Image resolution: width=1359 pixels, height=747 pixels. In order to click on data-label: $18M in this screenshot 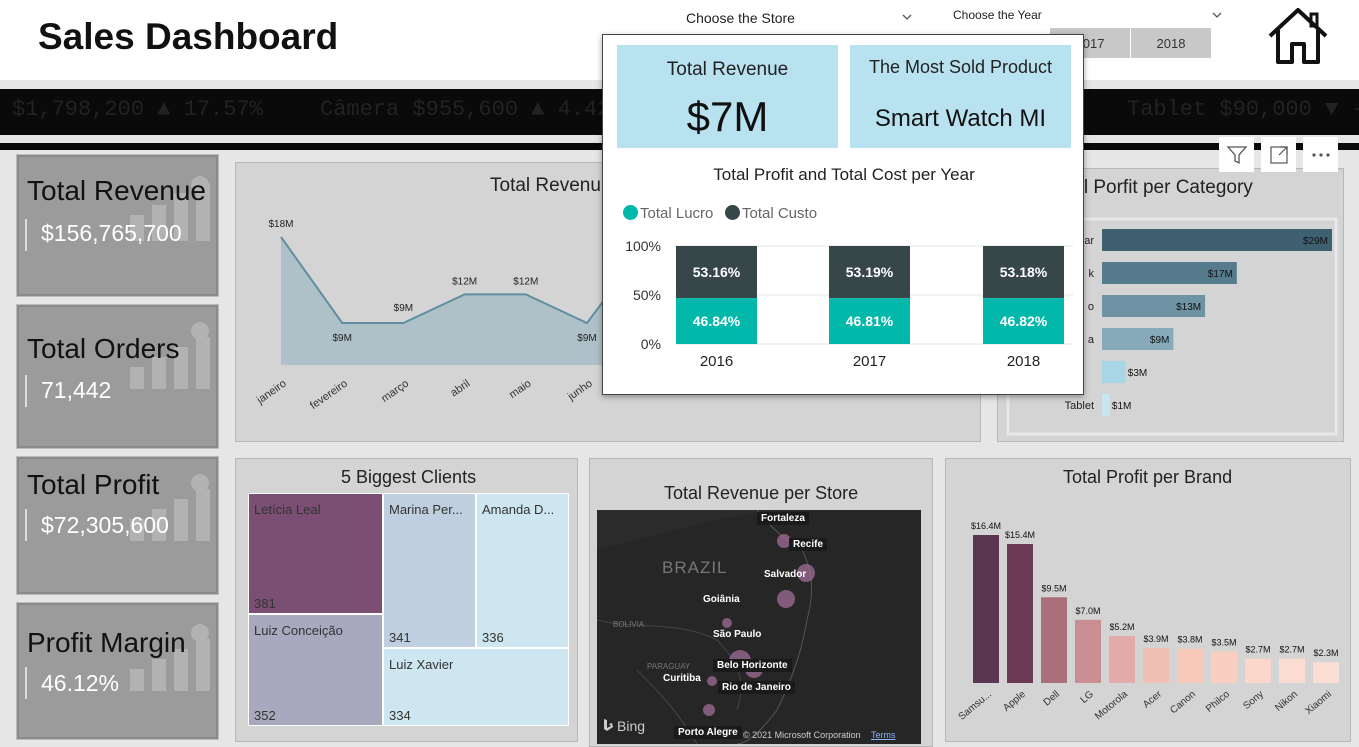, I will do `click(280, 224)`.